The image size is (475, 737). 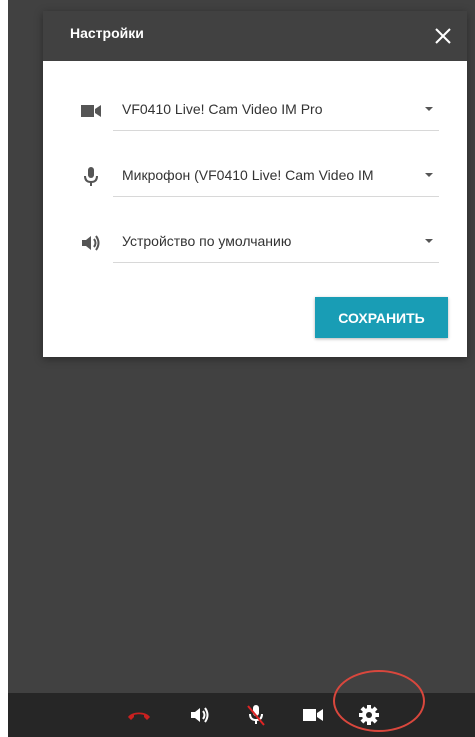 What do you see at coordinates (255, 36) in the screenshot?
I see `dialog-header: Настройки` at bounding box center [255, 36].